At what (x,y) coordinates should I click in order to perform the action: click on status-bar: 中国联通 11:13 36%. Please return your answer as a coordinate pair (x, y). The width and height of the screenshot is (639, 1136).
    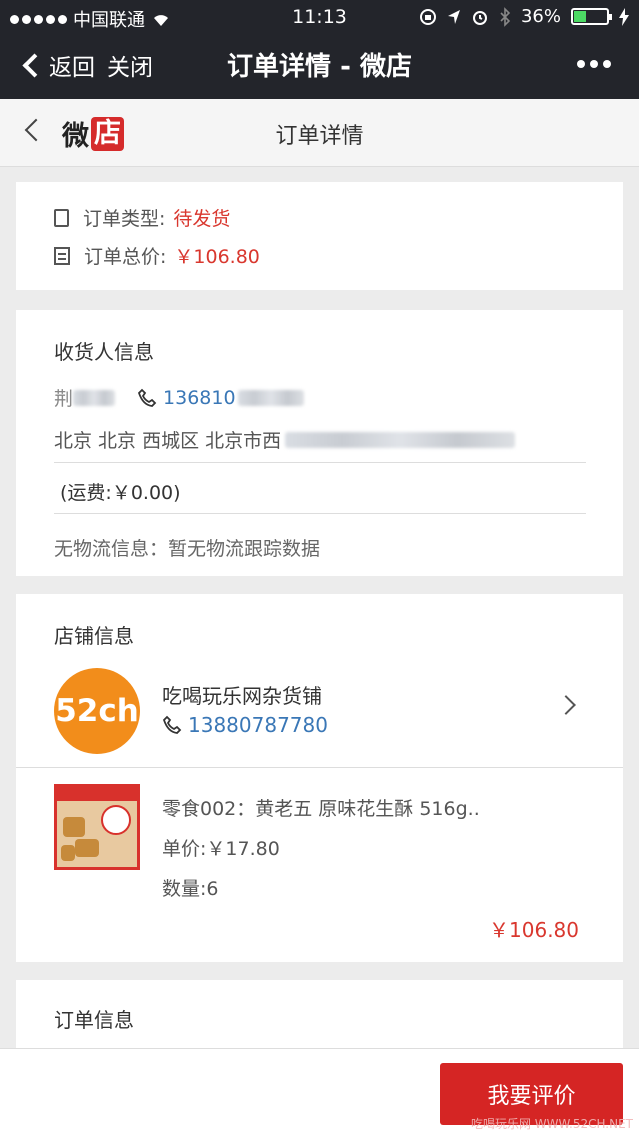
    Looking at the image, I should click on (319, 17).